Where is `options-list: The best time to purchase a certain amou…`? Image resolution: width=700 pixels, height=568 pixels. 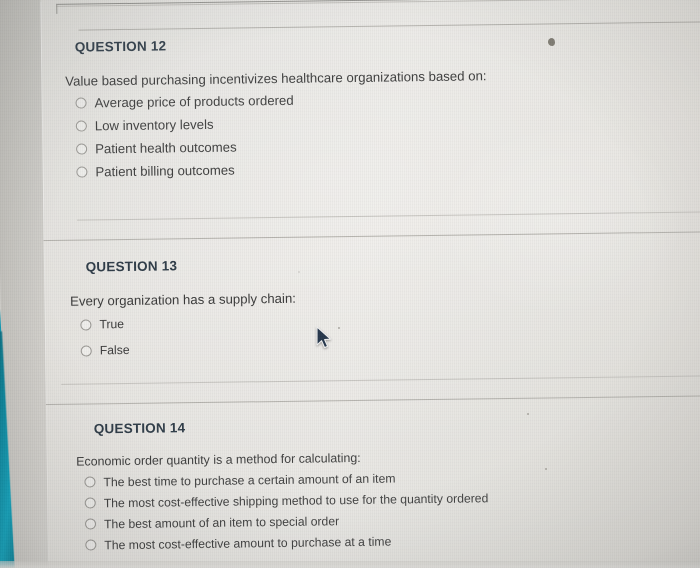 options-list: The best time to purchase a certain amou… is located at coordinates (286, 510).